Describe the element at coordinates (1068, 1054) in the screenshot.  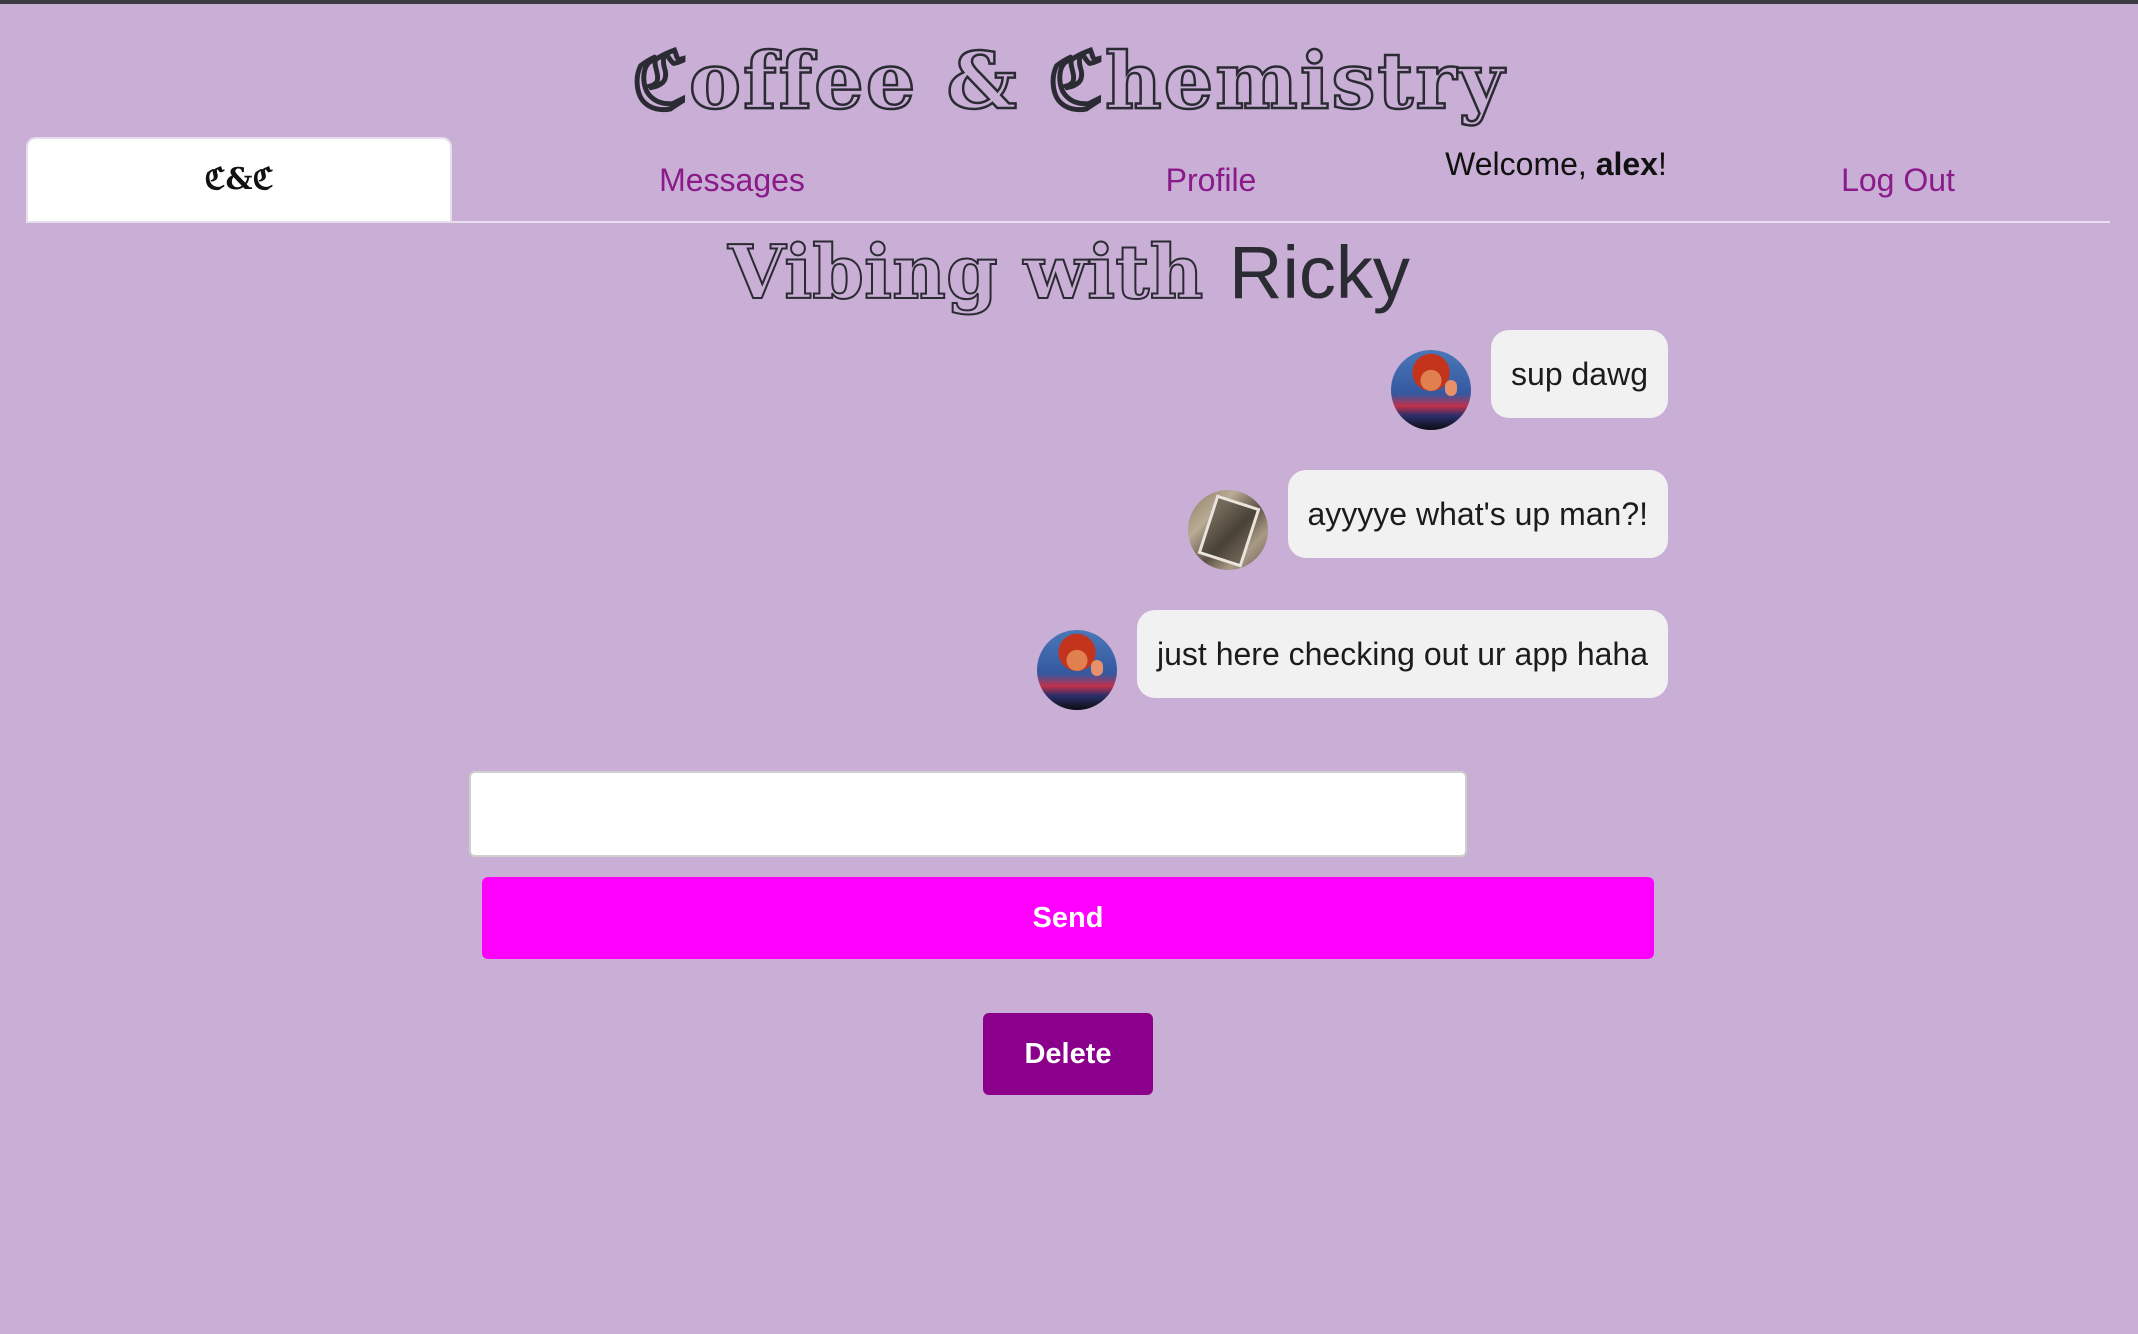
I see `delete-button: Delete` at that location.